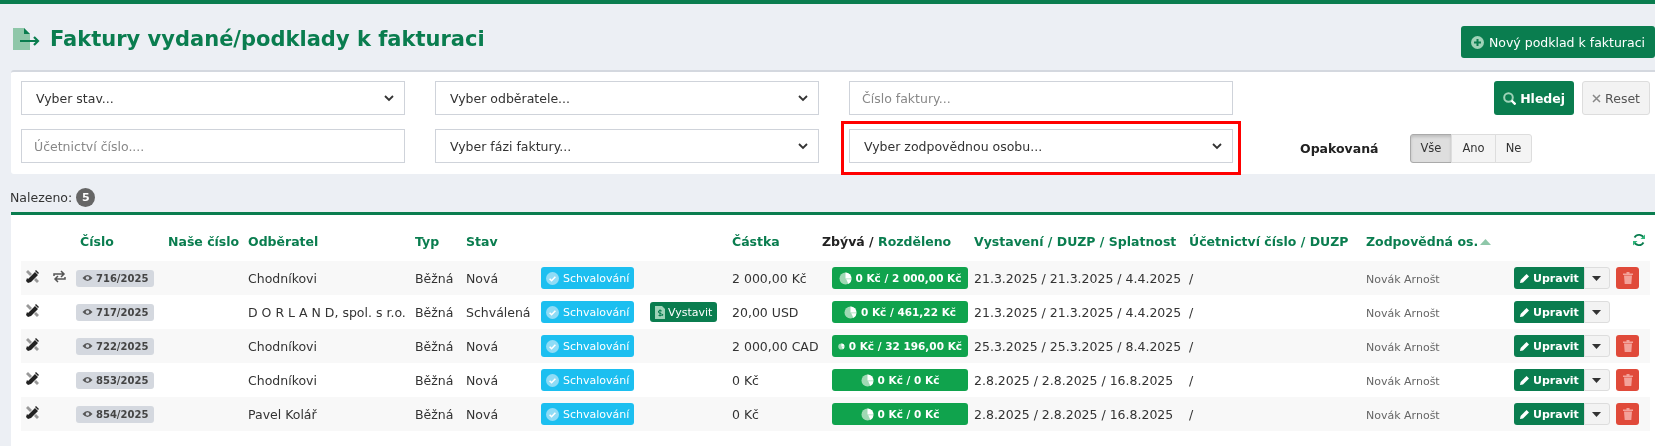 This screenshot has width=1655, height=446. Describe the element at coordinates (765, 312) in the screenshot. I see `table-cell: 20,00 USD` at that location.